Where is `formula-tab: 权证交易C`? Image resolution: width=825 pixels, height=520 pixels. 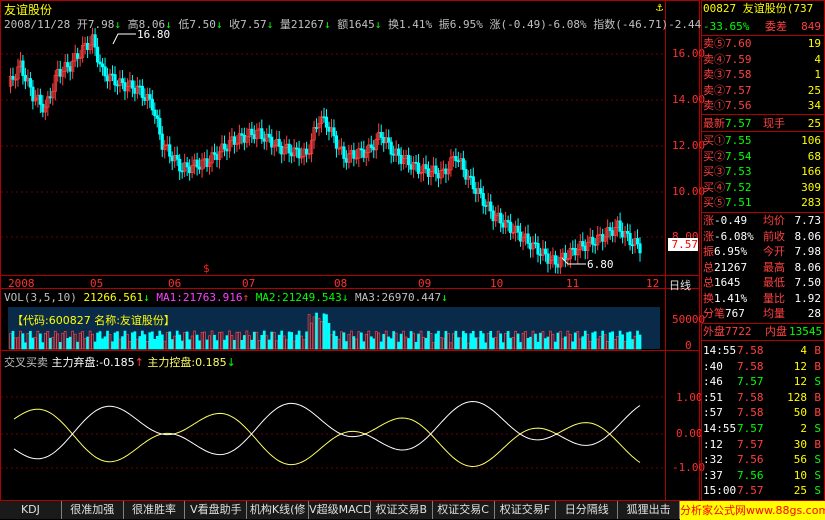 formula-tab: 权证交易C is located at coordinates (463, 510).